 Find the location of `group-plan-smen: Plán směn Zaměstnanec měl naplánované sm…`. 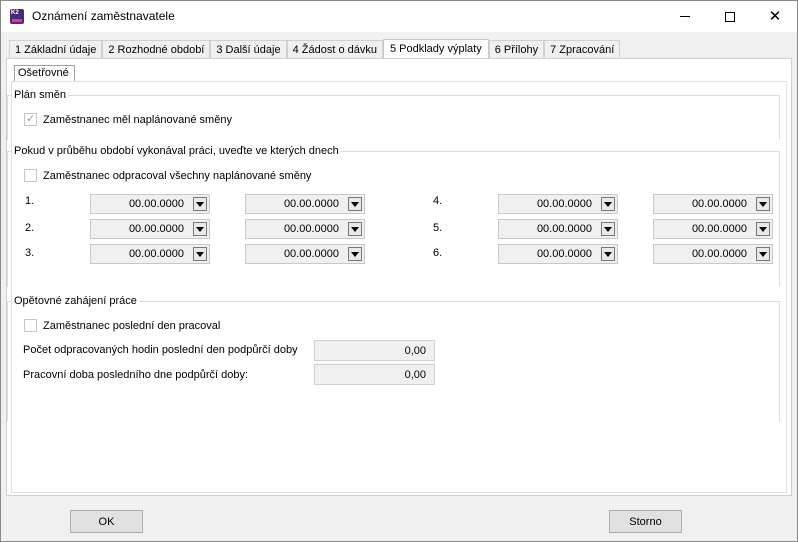

group-plan-smen: Plán směn Zaměstnanec měl naplánované sm… is located at coordinates (393, 114).